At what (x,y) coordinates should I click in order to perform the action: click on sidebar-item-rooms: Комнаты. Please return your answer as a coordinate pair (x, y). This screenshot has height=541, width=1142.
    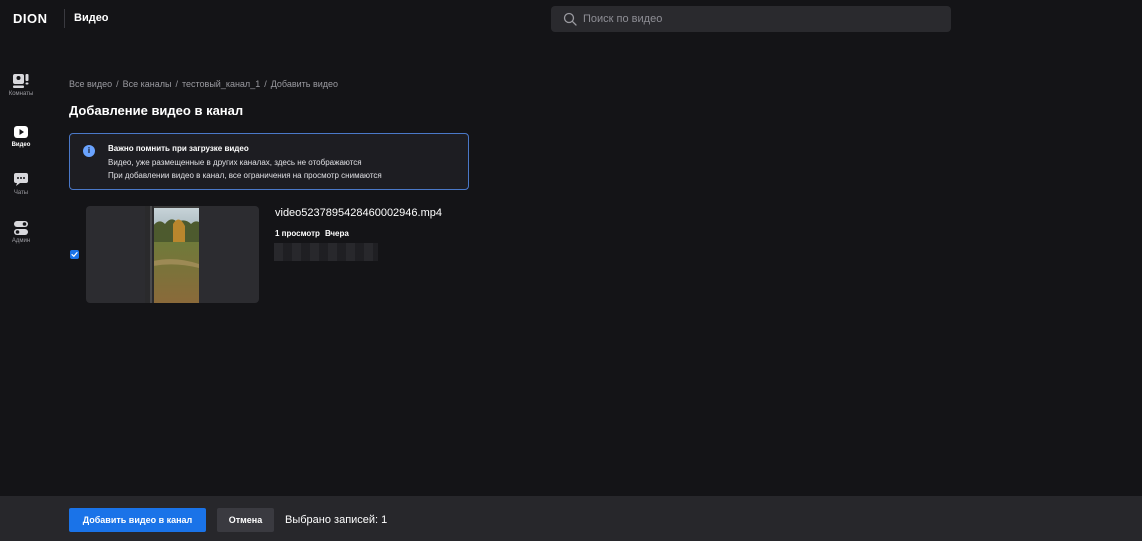
    Looking at the image, I should click on (21, 85).